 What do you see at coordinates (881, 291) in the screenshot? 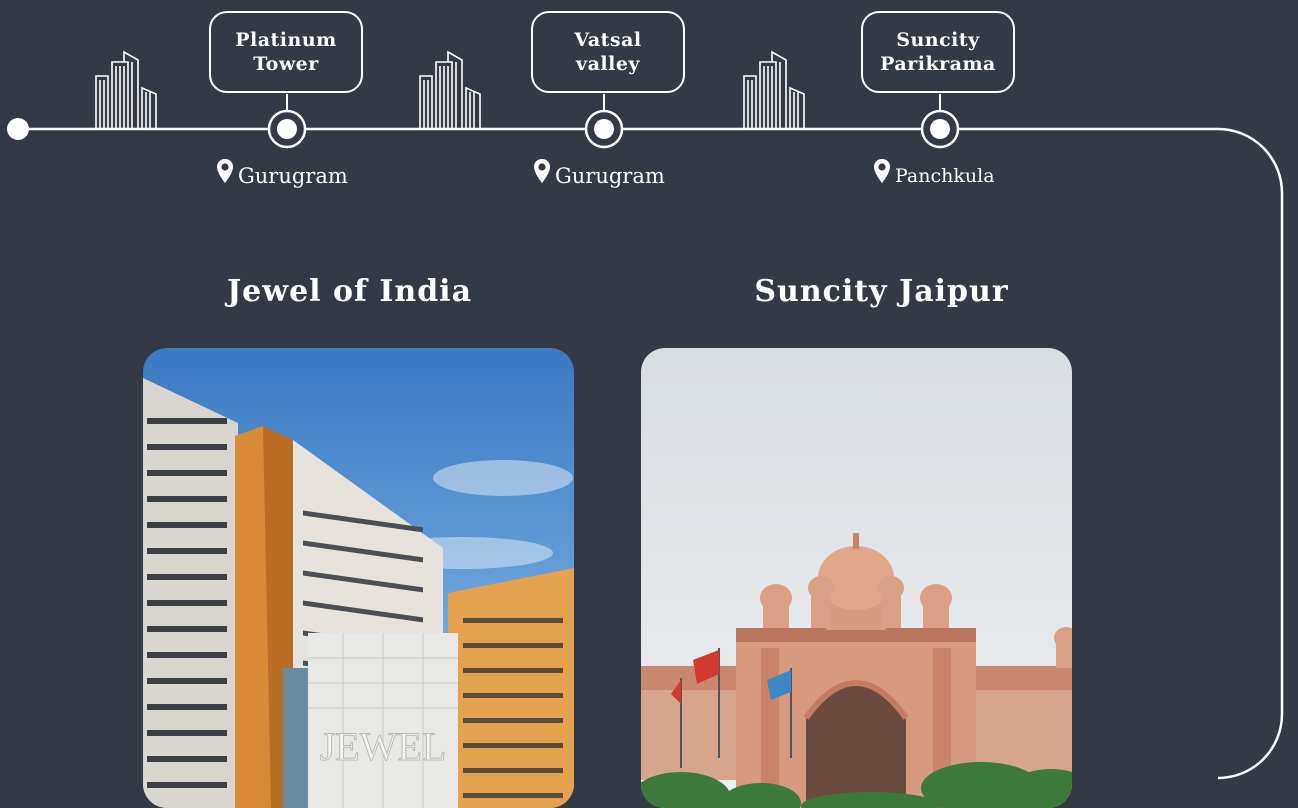
I see `card-title-suncity-jaipur: Suncity Jaipur` at bounding box center [881, 291].